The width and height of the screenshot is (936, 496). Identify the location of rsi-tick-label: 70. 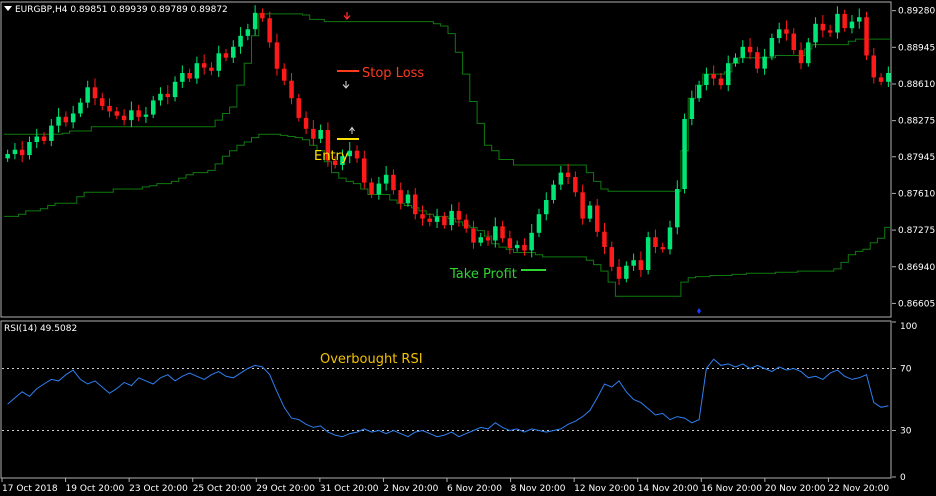
(906, 370).